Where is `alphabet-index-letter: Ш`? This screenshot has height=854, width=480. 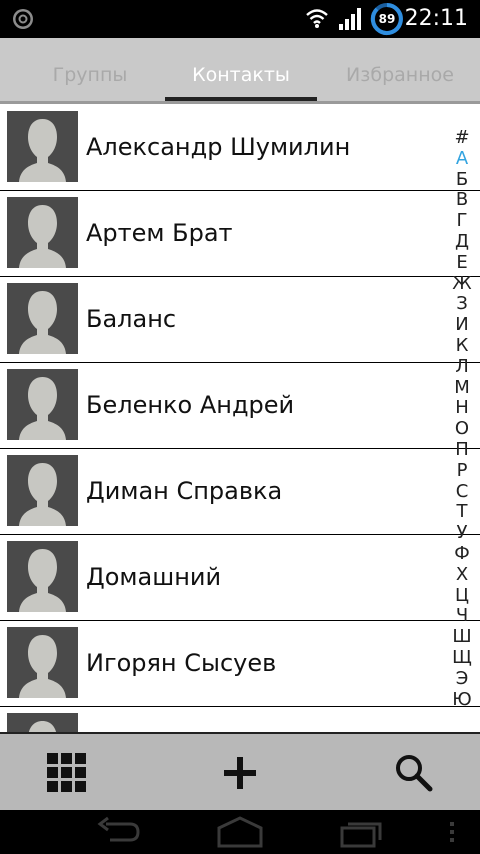 alphabet-index-letter: Ш is located at coordinates (461, 637).